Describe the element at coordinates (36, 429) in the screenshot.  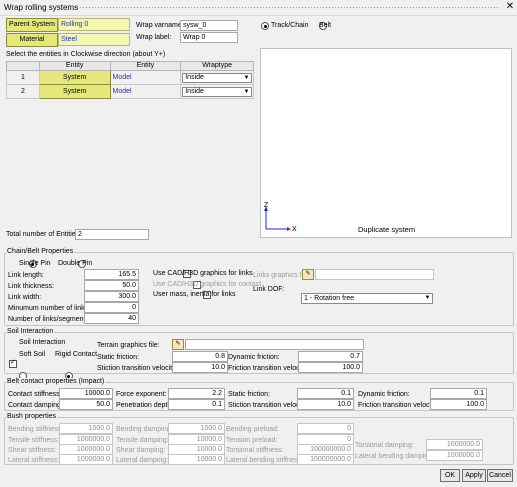
I see `bending-stiffness-label: Bending stiffness:` at that location.